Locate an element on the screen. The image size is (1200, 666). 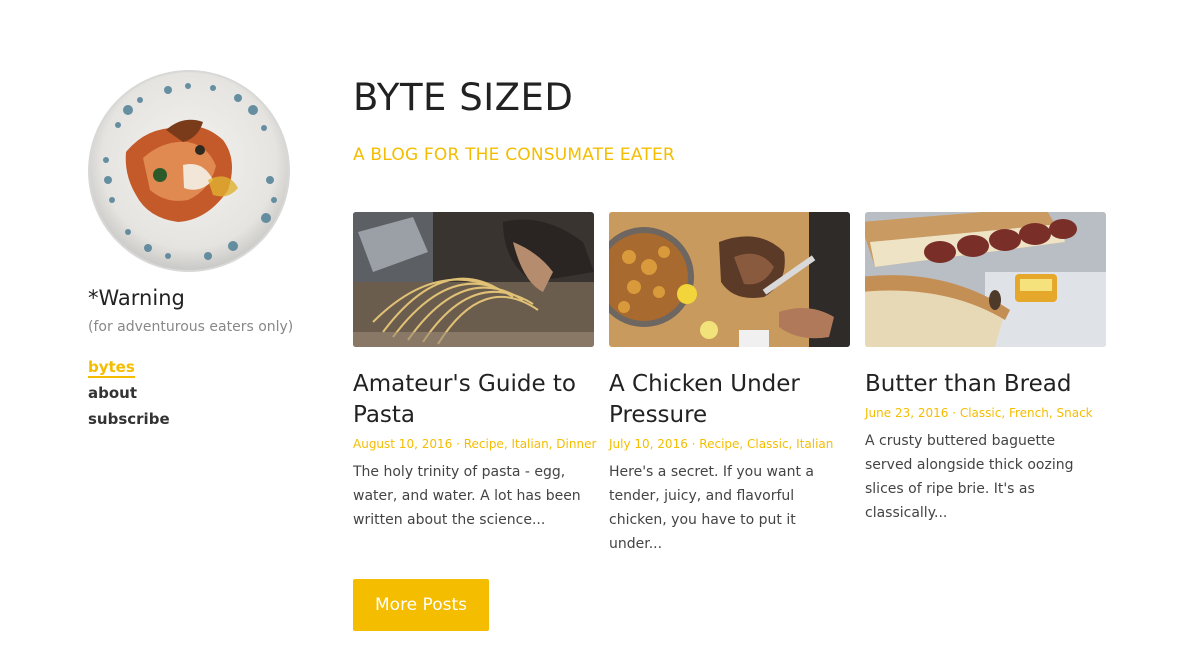
sidebar-nav: bytes about subscribe is located at coordinates (198, 394).